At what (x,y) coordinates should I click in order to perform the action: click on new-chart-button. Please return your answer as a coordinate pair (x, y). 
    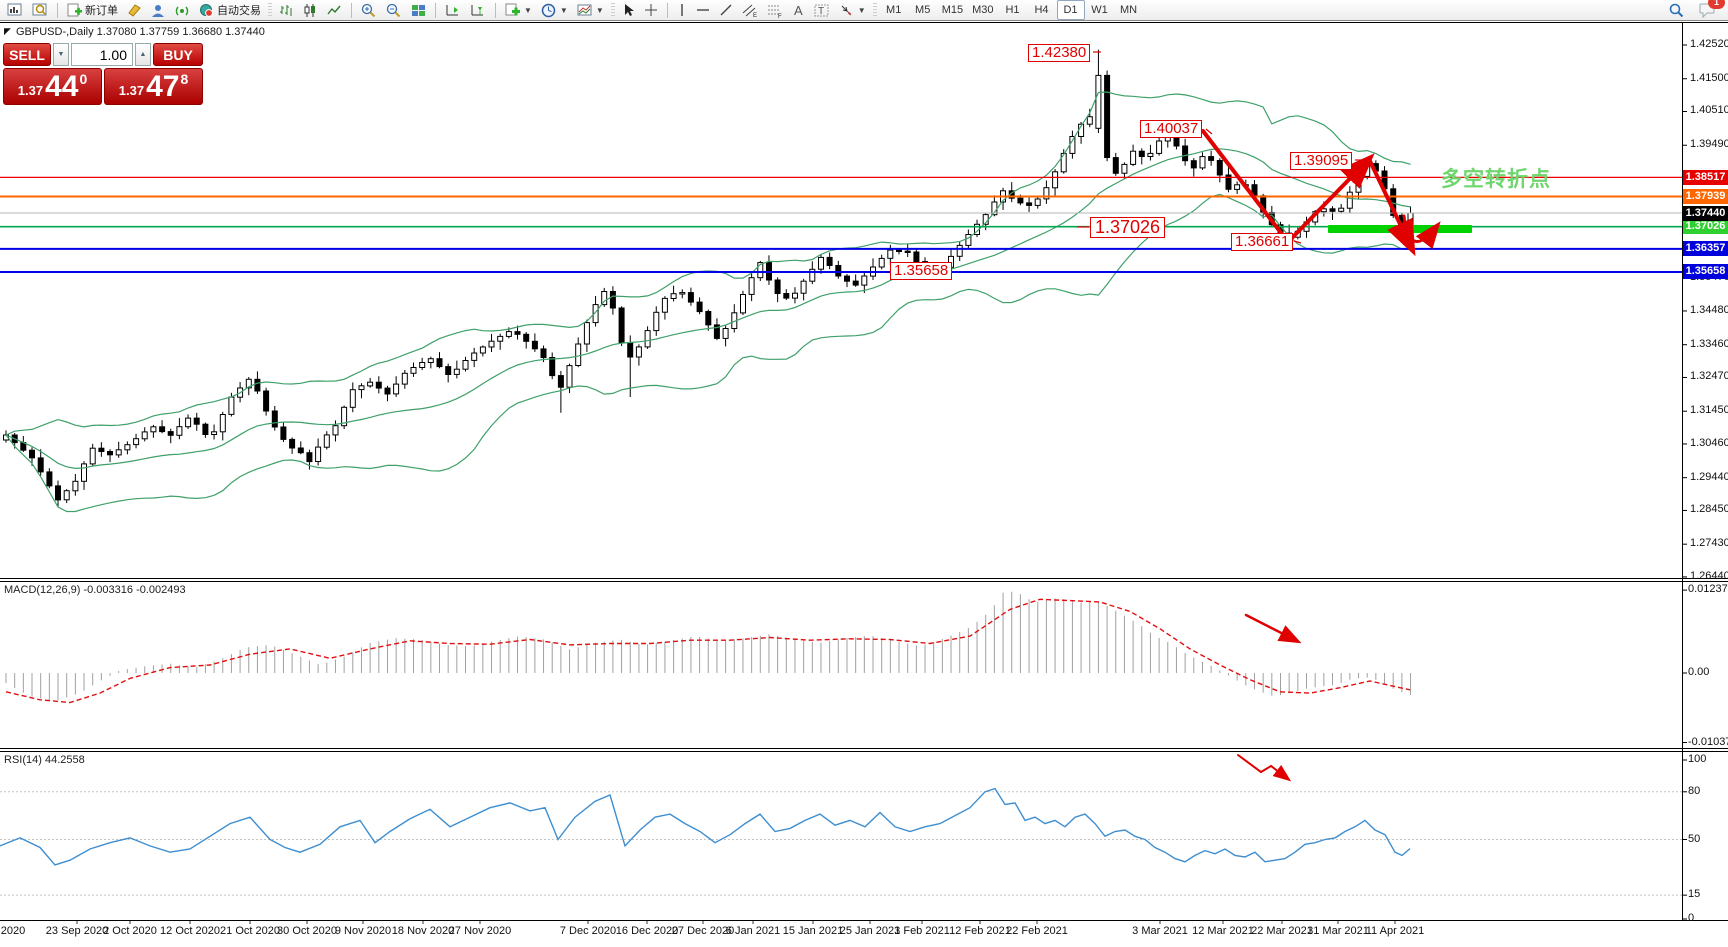
    Looking at the image, I should click on (15, 10).